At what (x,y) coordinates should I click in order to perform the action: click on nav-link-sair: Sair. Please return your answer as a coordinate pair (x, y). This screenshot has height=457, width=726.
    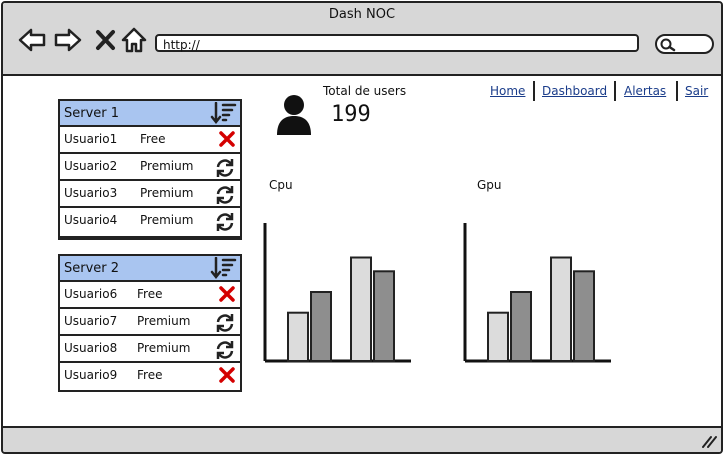
    Looking at the image, I should click on (696, 91).